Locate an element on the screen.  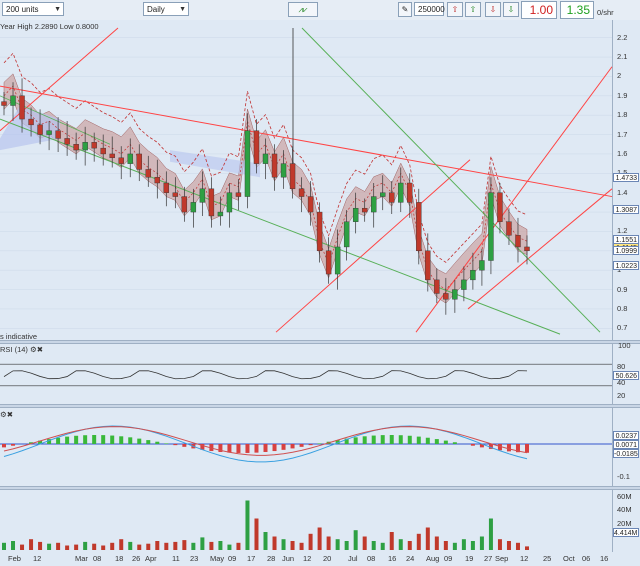
price-tick: 1.8 is located at coordinates (622, 115).